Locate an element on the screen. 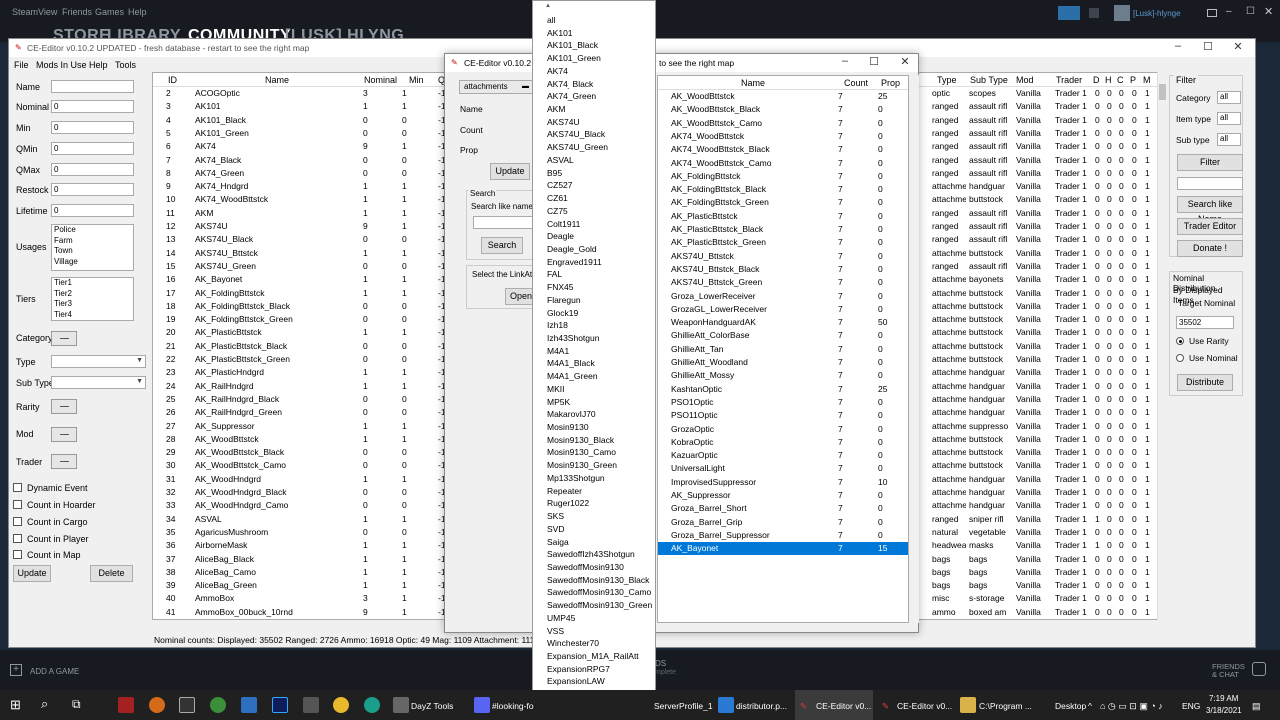 The width and height of the screenshot is (1280, 720). dropdown-item: Colt1911 is located at coordinates (563, 224).